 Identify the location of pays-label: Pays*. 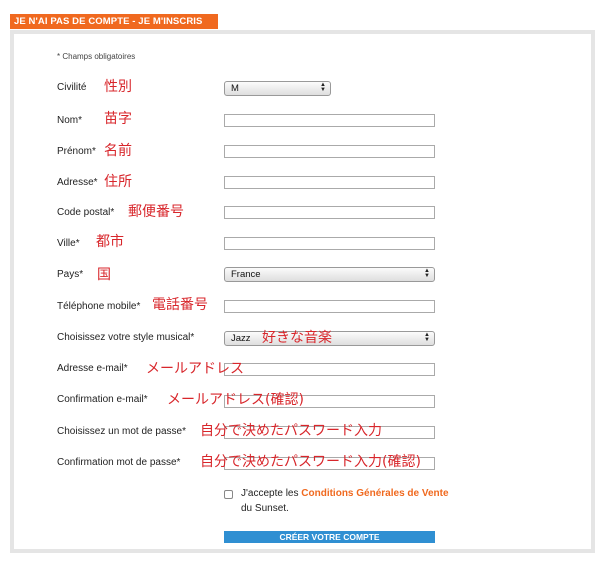
(70, 274).